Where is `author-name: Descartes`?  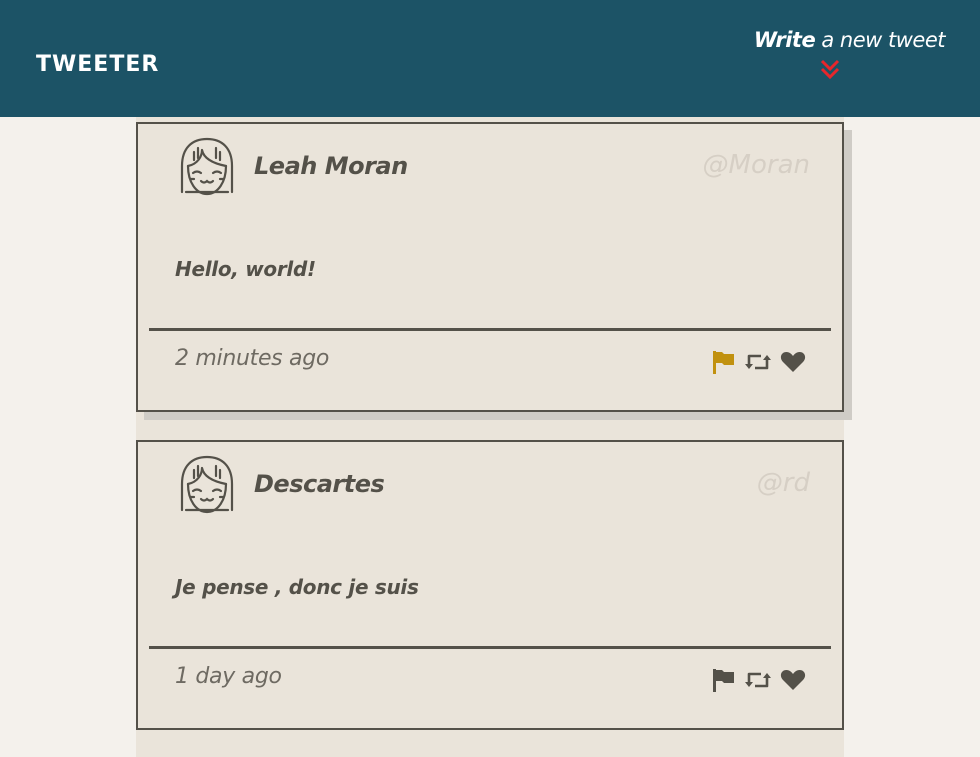 author-name: Descartes is located at coordinates (319, 484).